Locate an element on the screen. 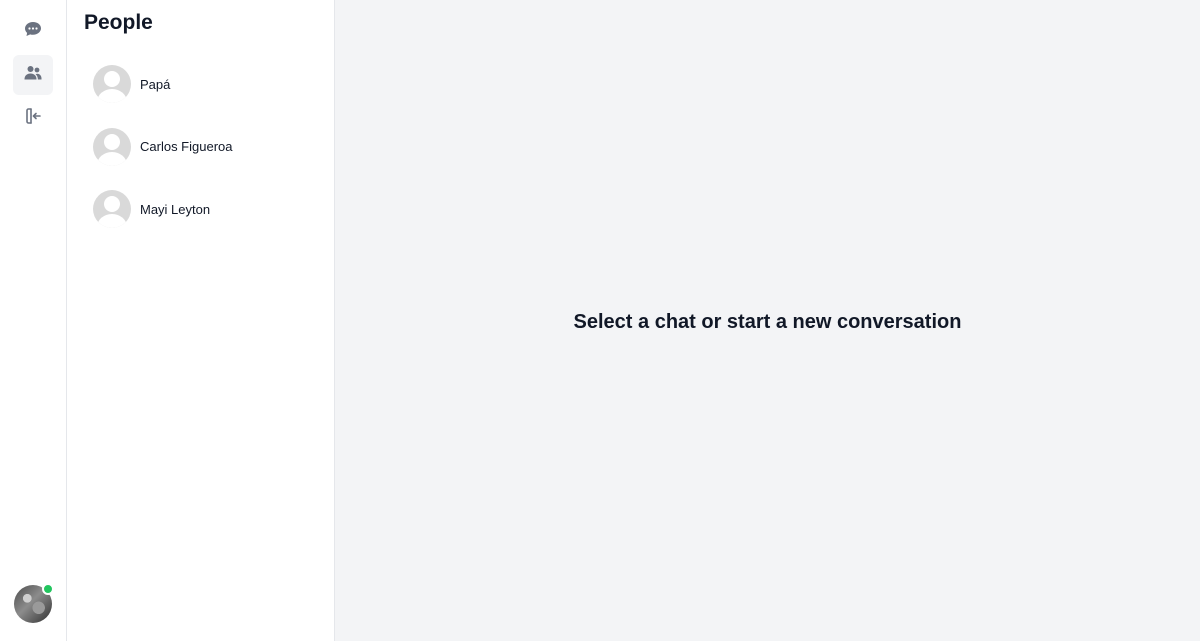 The image size is (1200, 641). chats-nav-button is located at coordinates (33, 31).